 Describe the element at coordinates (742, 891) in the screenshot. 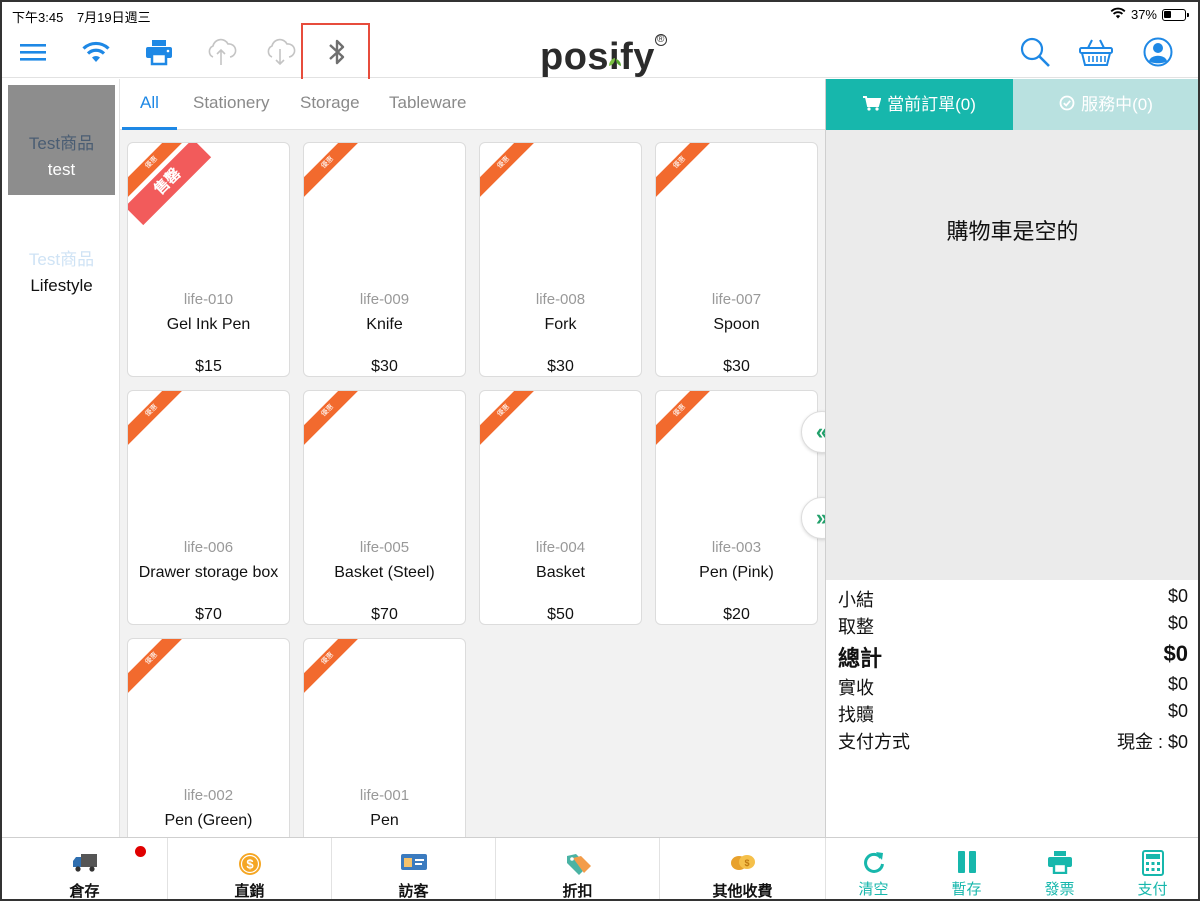

I see `other-charges-label: 其他收費` at that location.